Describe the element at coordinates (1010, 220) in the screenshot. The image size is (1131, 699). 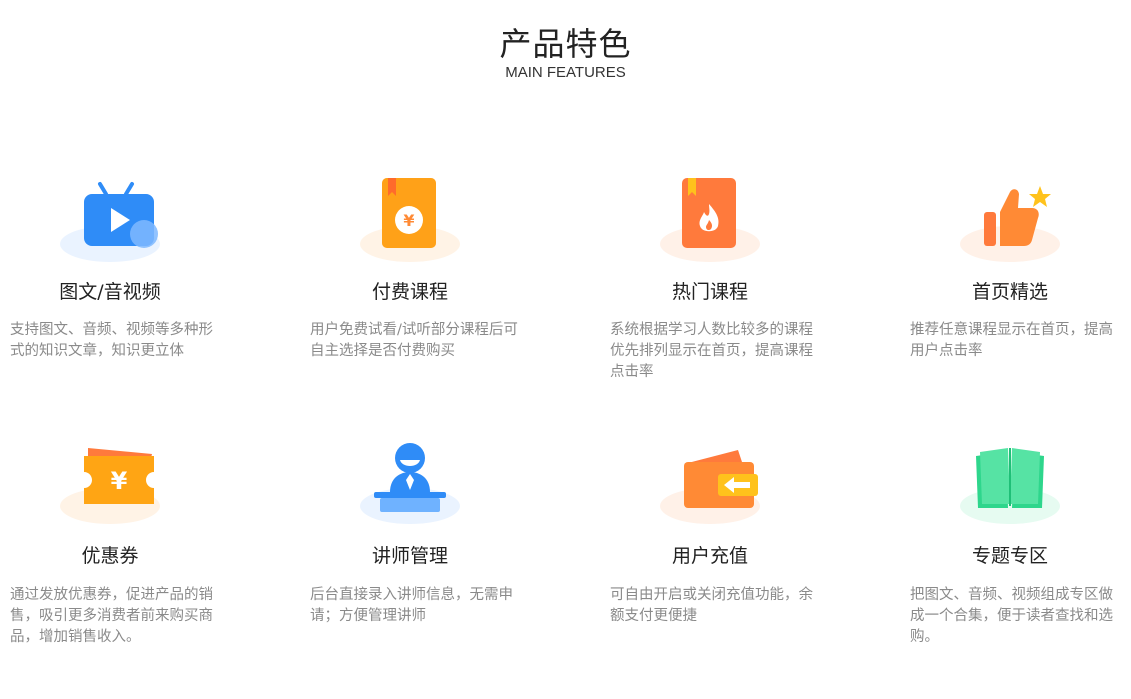
I see `thumbs-up-star-icon` at that location.